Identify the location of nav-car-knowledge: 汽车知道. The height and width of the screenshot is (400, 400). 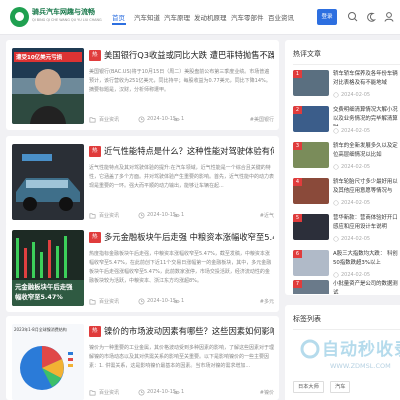
(147, 17).